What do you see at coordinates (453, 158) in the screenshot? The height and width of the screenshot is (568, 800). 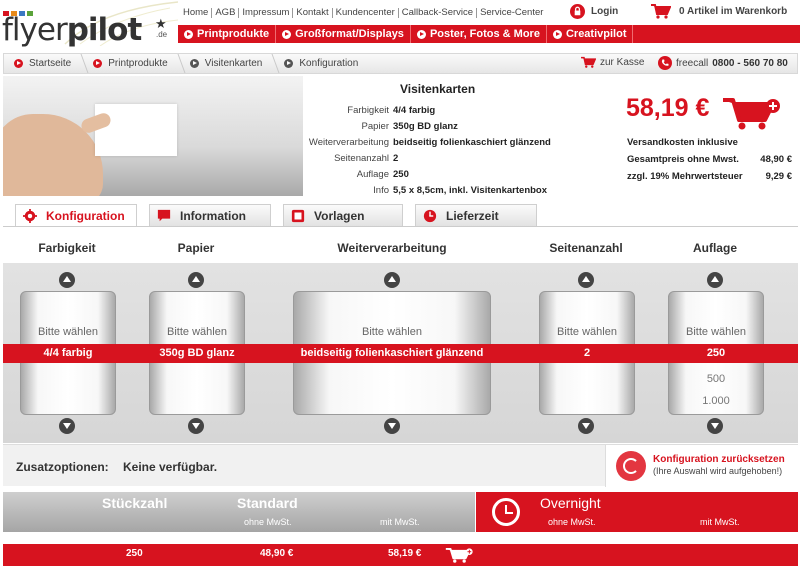 I see `spec-row: Seitenanzahl 2` at bounding box center [453, 158].